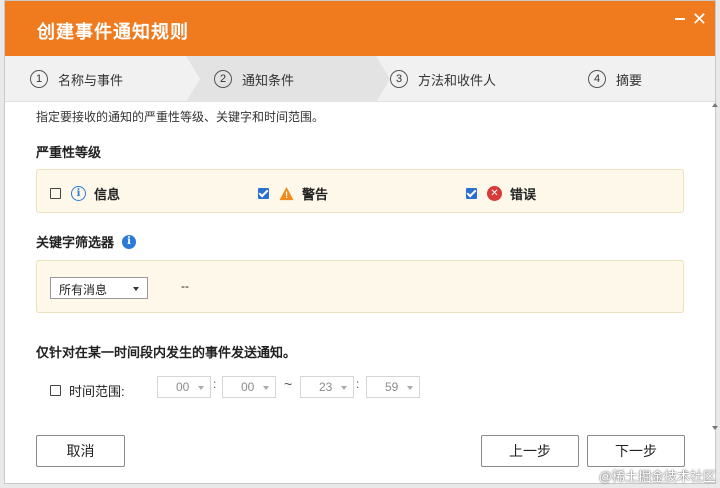 This screenshot has width=720, height=488. Describe the element at coordinates (523, 194) in the screenshot. I see `severity-label: 错误` at that location.